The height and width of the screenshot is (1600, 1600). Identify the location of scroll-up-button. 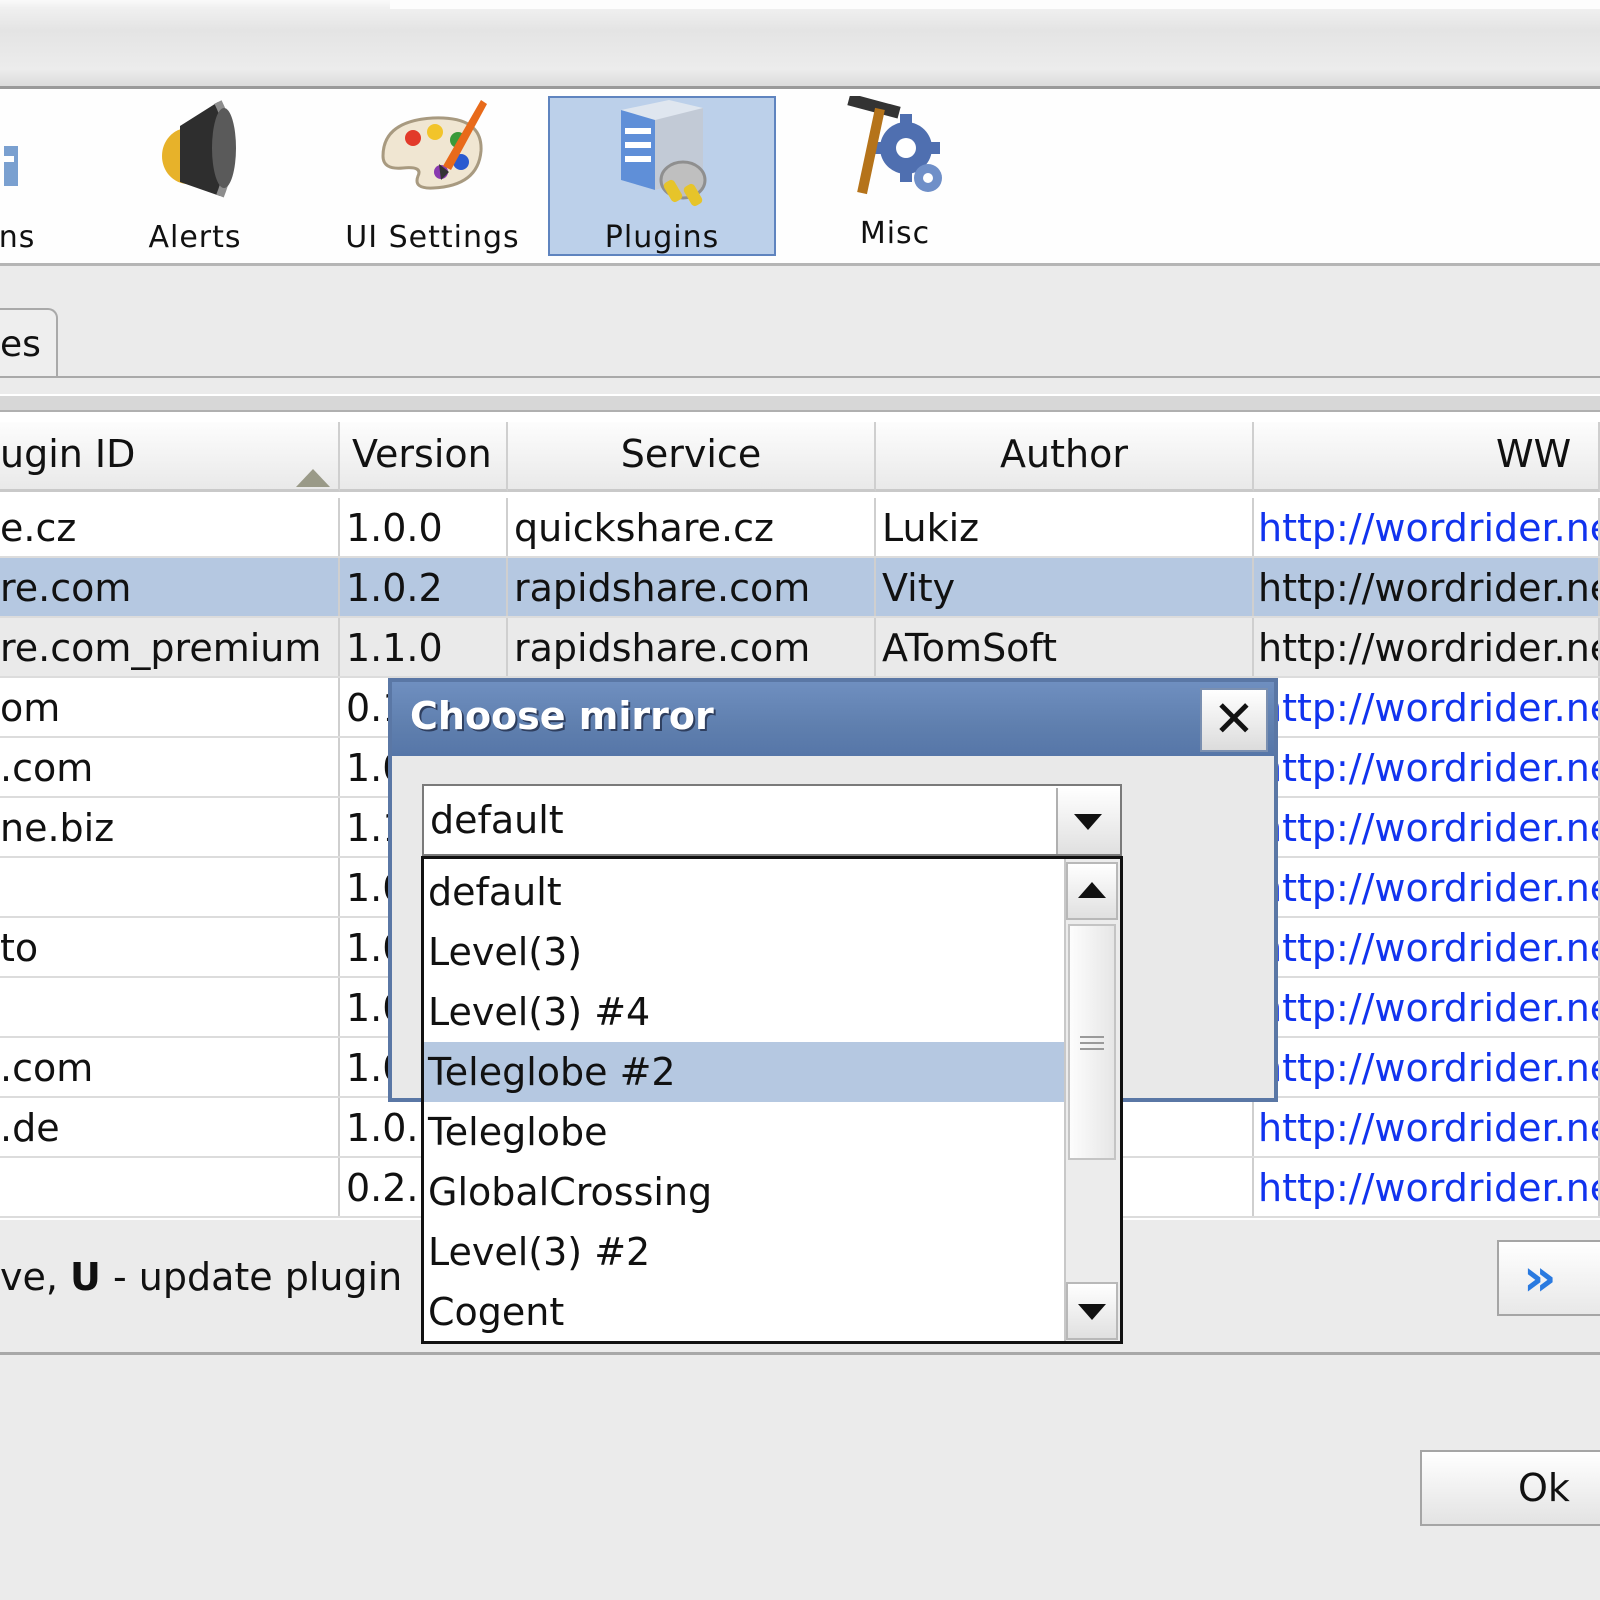
(1092, 891).